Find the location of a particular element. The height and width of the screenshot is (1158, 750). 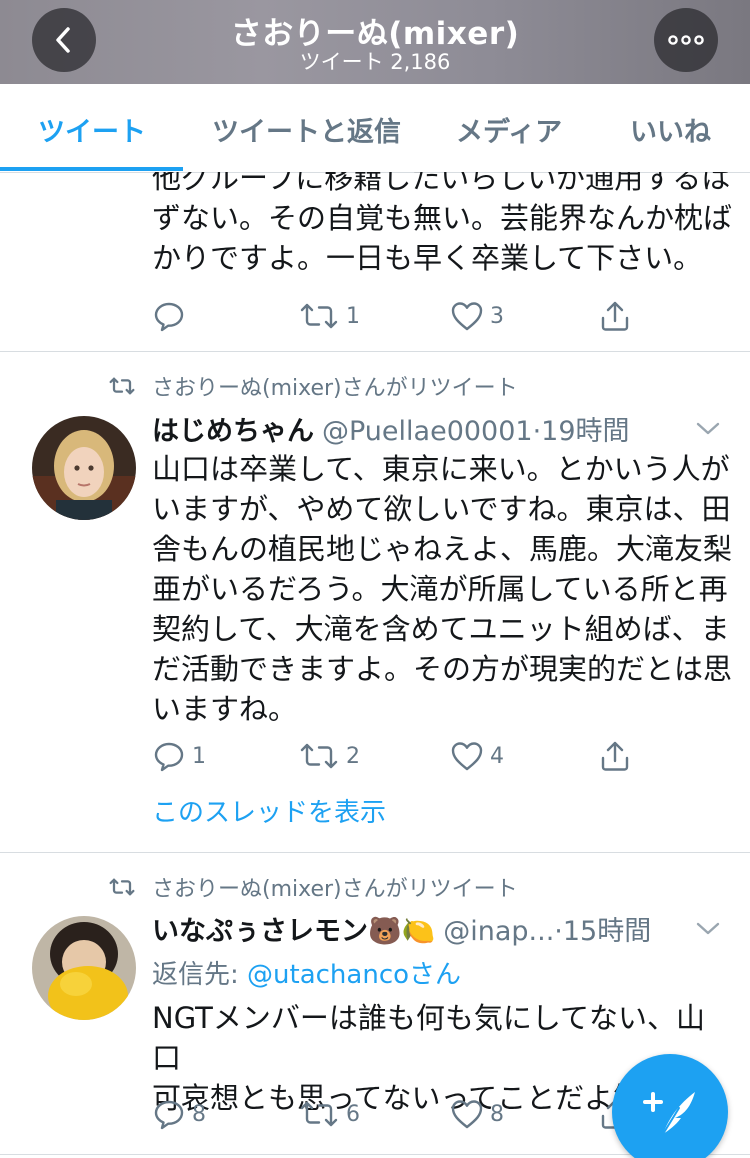

tab-media: メディア is located at coordinates (509, 129).